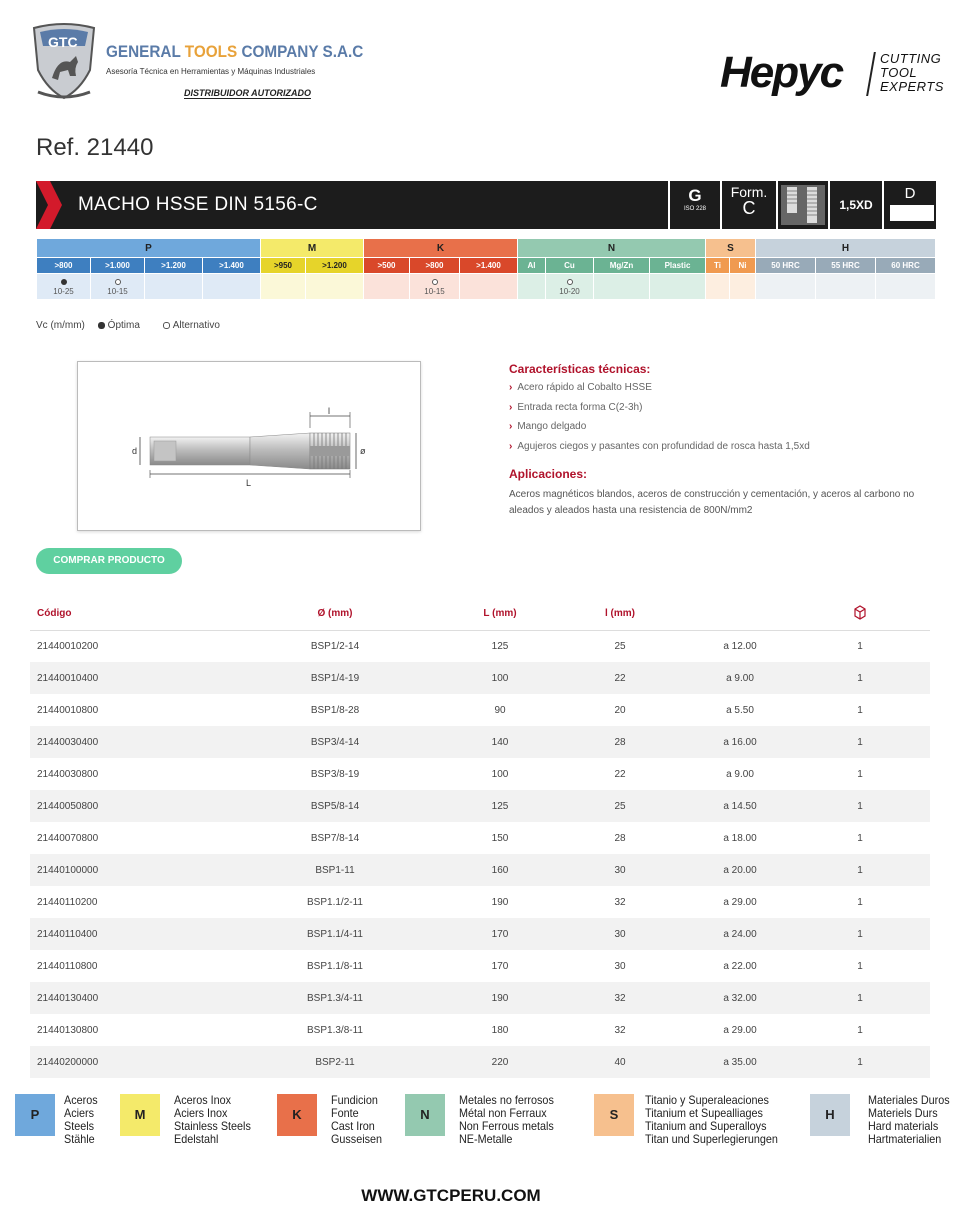 The height and width of the screenshot is (1228, 962). I want to click on sub-h-55: 55 HRC, so click(845, 265).